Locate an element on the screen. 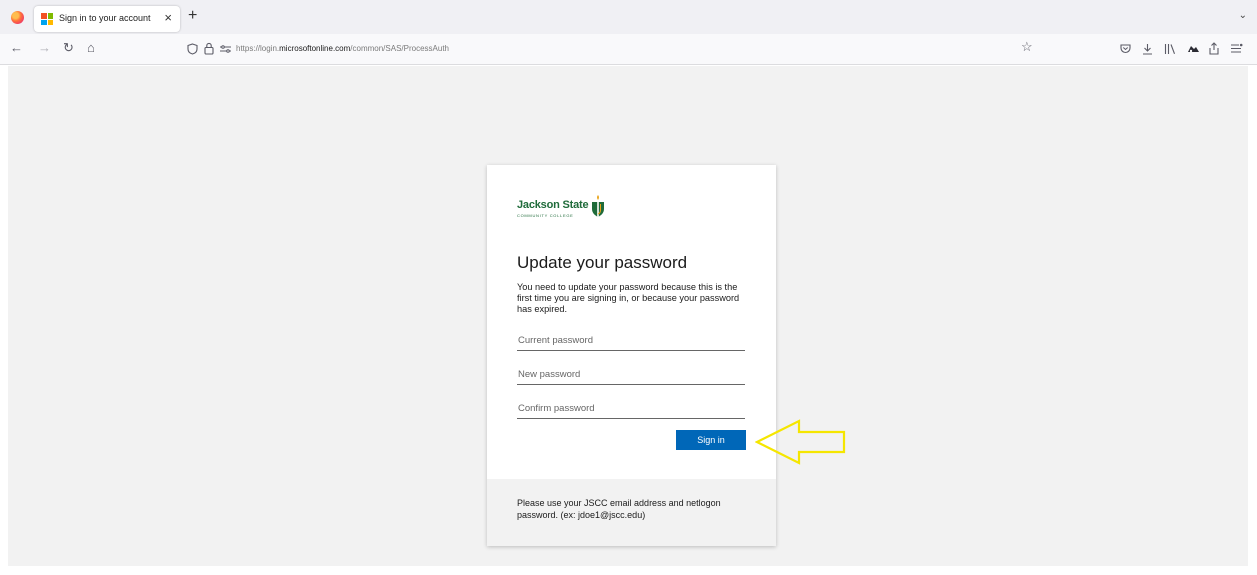 Image resolution: width=1257 pixels, height=575 pixels. tab-list-icon: ⌄ is located at coordinates (1243, 15).